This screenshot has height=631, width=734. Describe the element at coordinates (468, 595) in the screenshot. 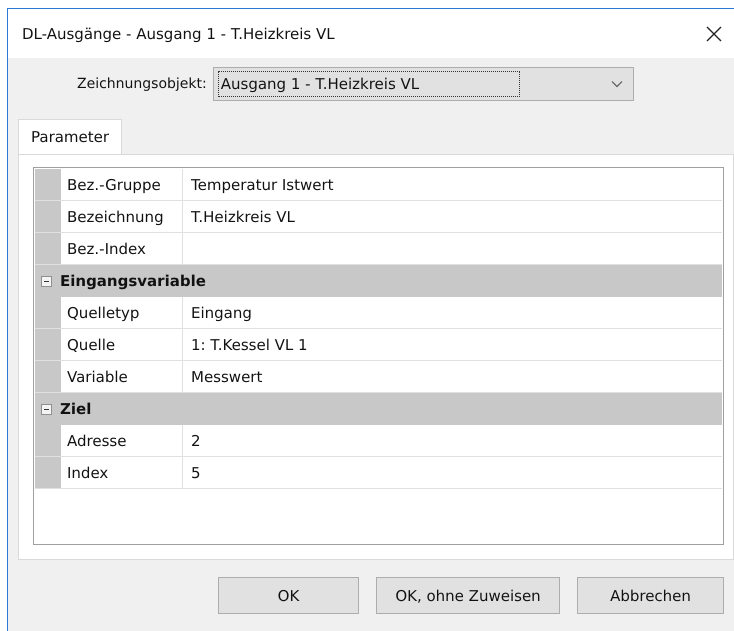

I see `dialog-button: OK, ohne Zuweisen` at that location.